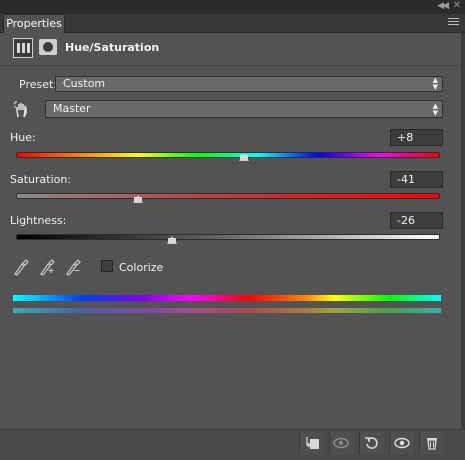 This screenshot has height=460, width=465. I want to click on output-color-spectrum, so click(227, 310).